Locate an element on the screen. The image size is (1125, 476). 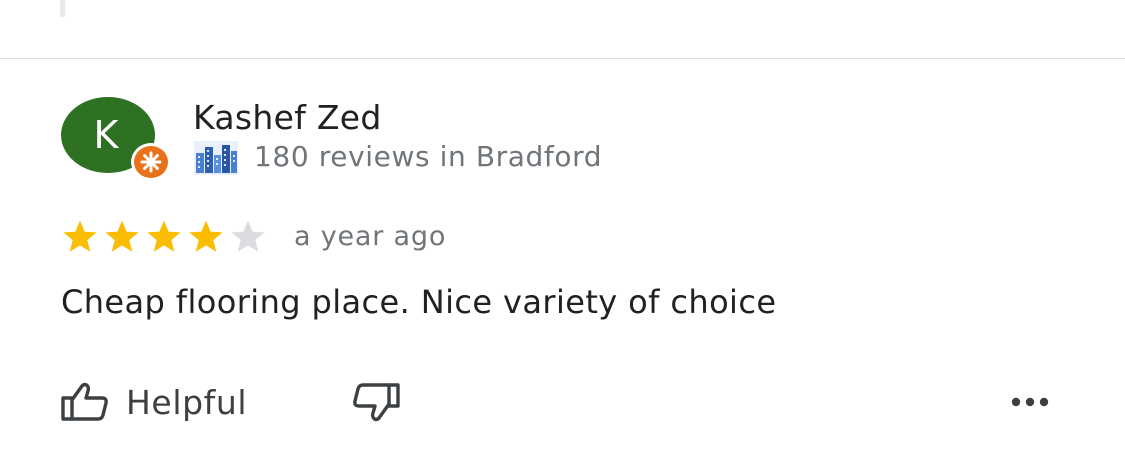
star-rating is located at coordinates (164, 237).